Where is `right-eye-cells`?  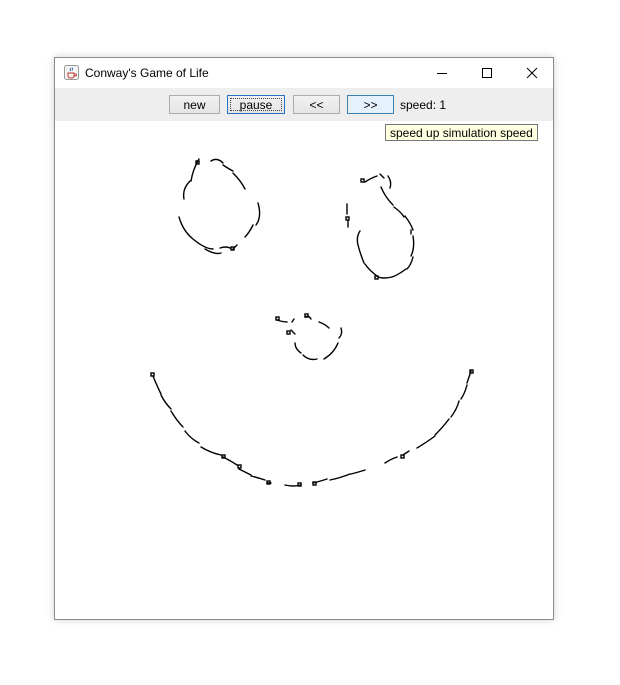
right-eye-cells is located at coordinates (380, 226).